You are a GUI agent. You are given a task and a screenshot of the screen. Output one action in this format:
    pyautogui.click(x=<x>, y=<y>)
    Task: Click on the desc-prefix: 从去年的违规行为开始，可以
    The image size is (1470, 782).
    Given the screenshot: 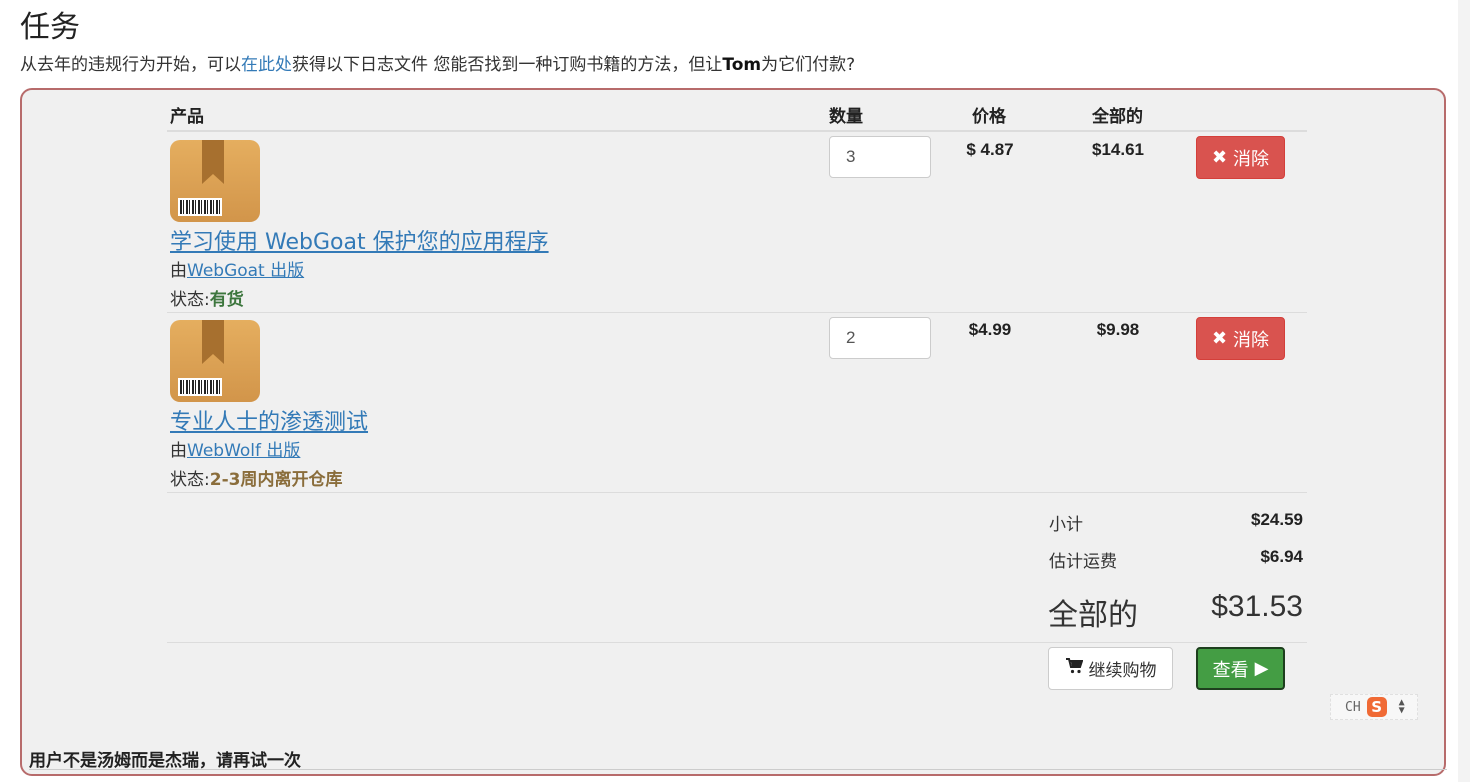 What is the action you would take?
    pyautogui.click(x=130, y=65)
    